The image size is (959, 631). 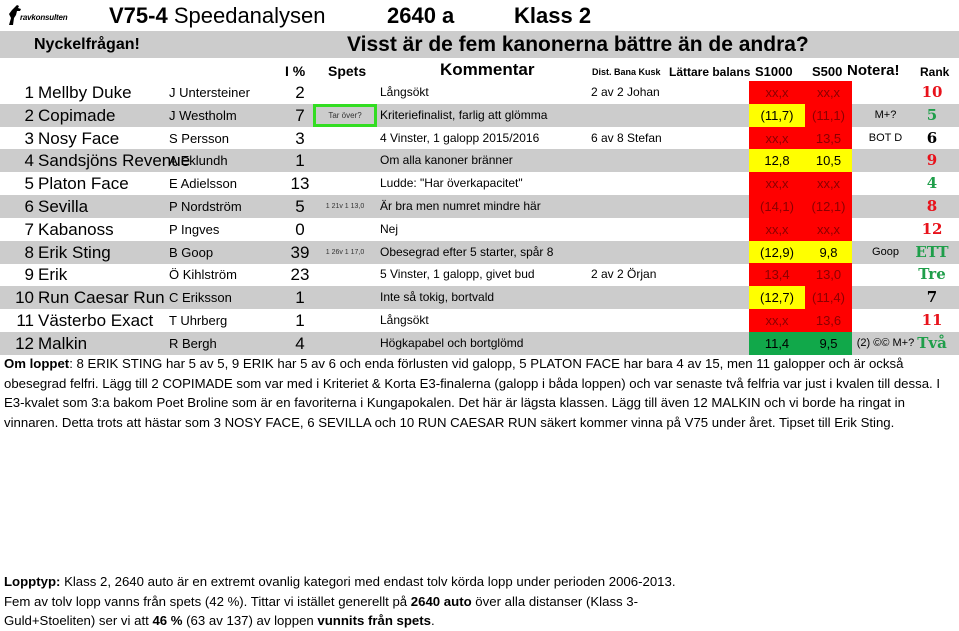 What do you see at coordinates (553, 15) in the screenshot?
I see `race-class: Klass 2` at bounding box center [553, 15].